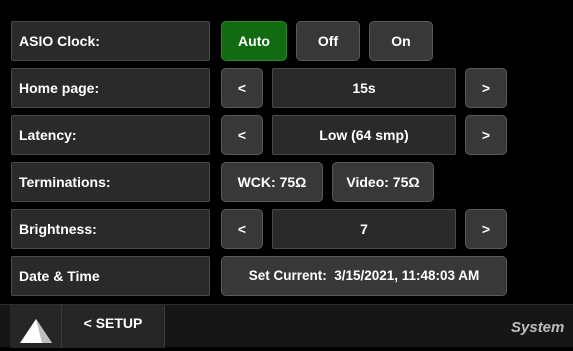 This screenshot has width=573, height=351. I want to click on asio-clock-label: ASIO Clock:, so click(110, 41).